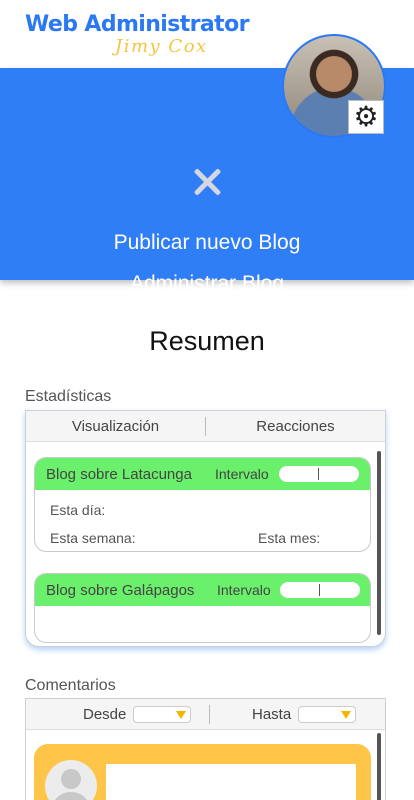 The width and height of the screenshot is (414, 800). What do you see at coordinates (115, 426) in the screenshot?
I see `tab-visualizacion: Visualización` at bounding box center [115, 426].